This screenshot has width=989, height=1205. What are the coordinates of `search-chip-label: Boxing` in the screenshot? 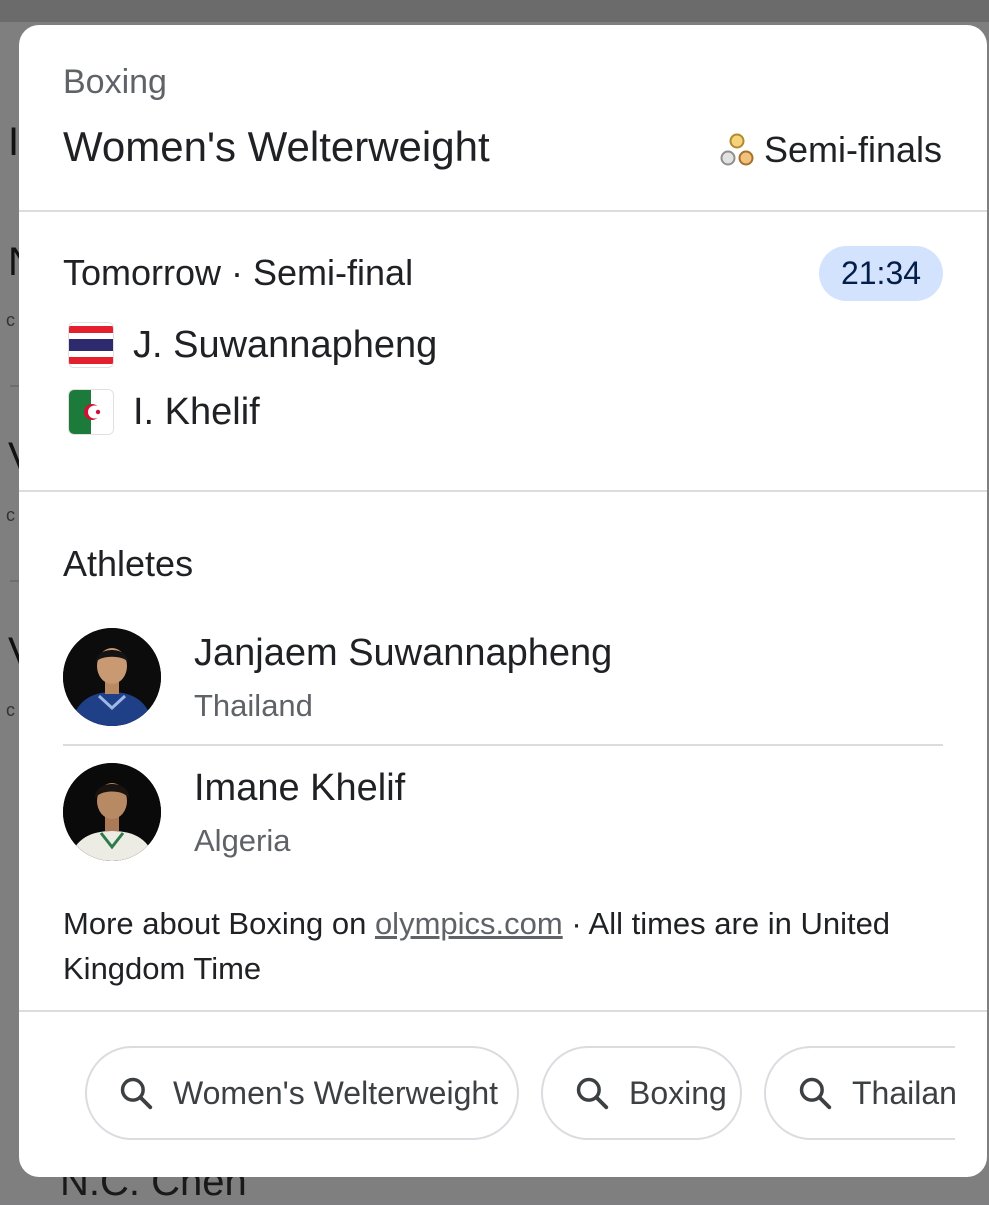 It's located at (678, 1092).